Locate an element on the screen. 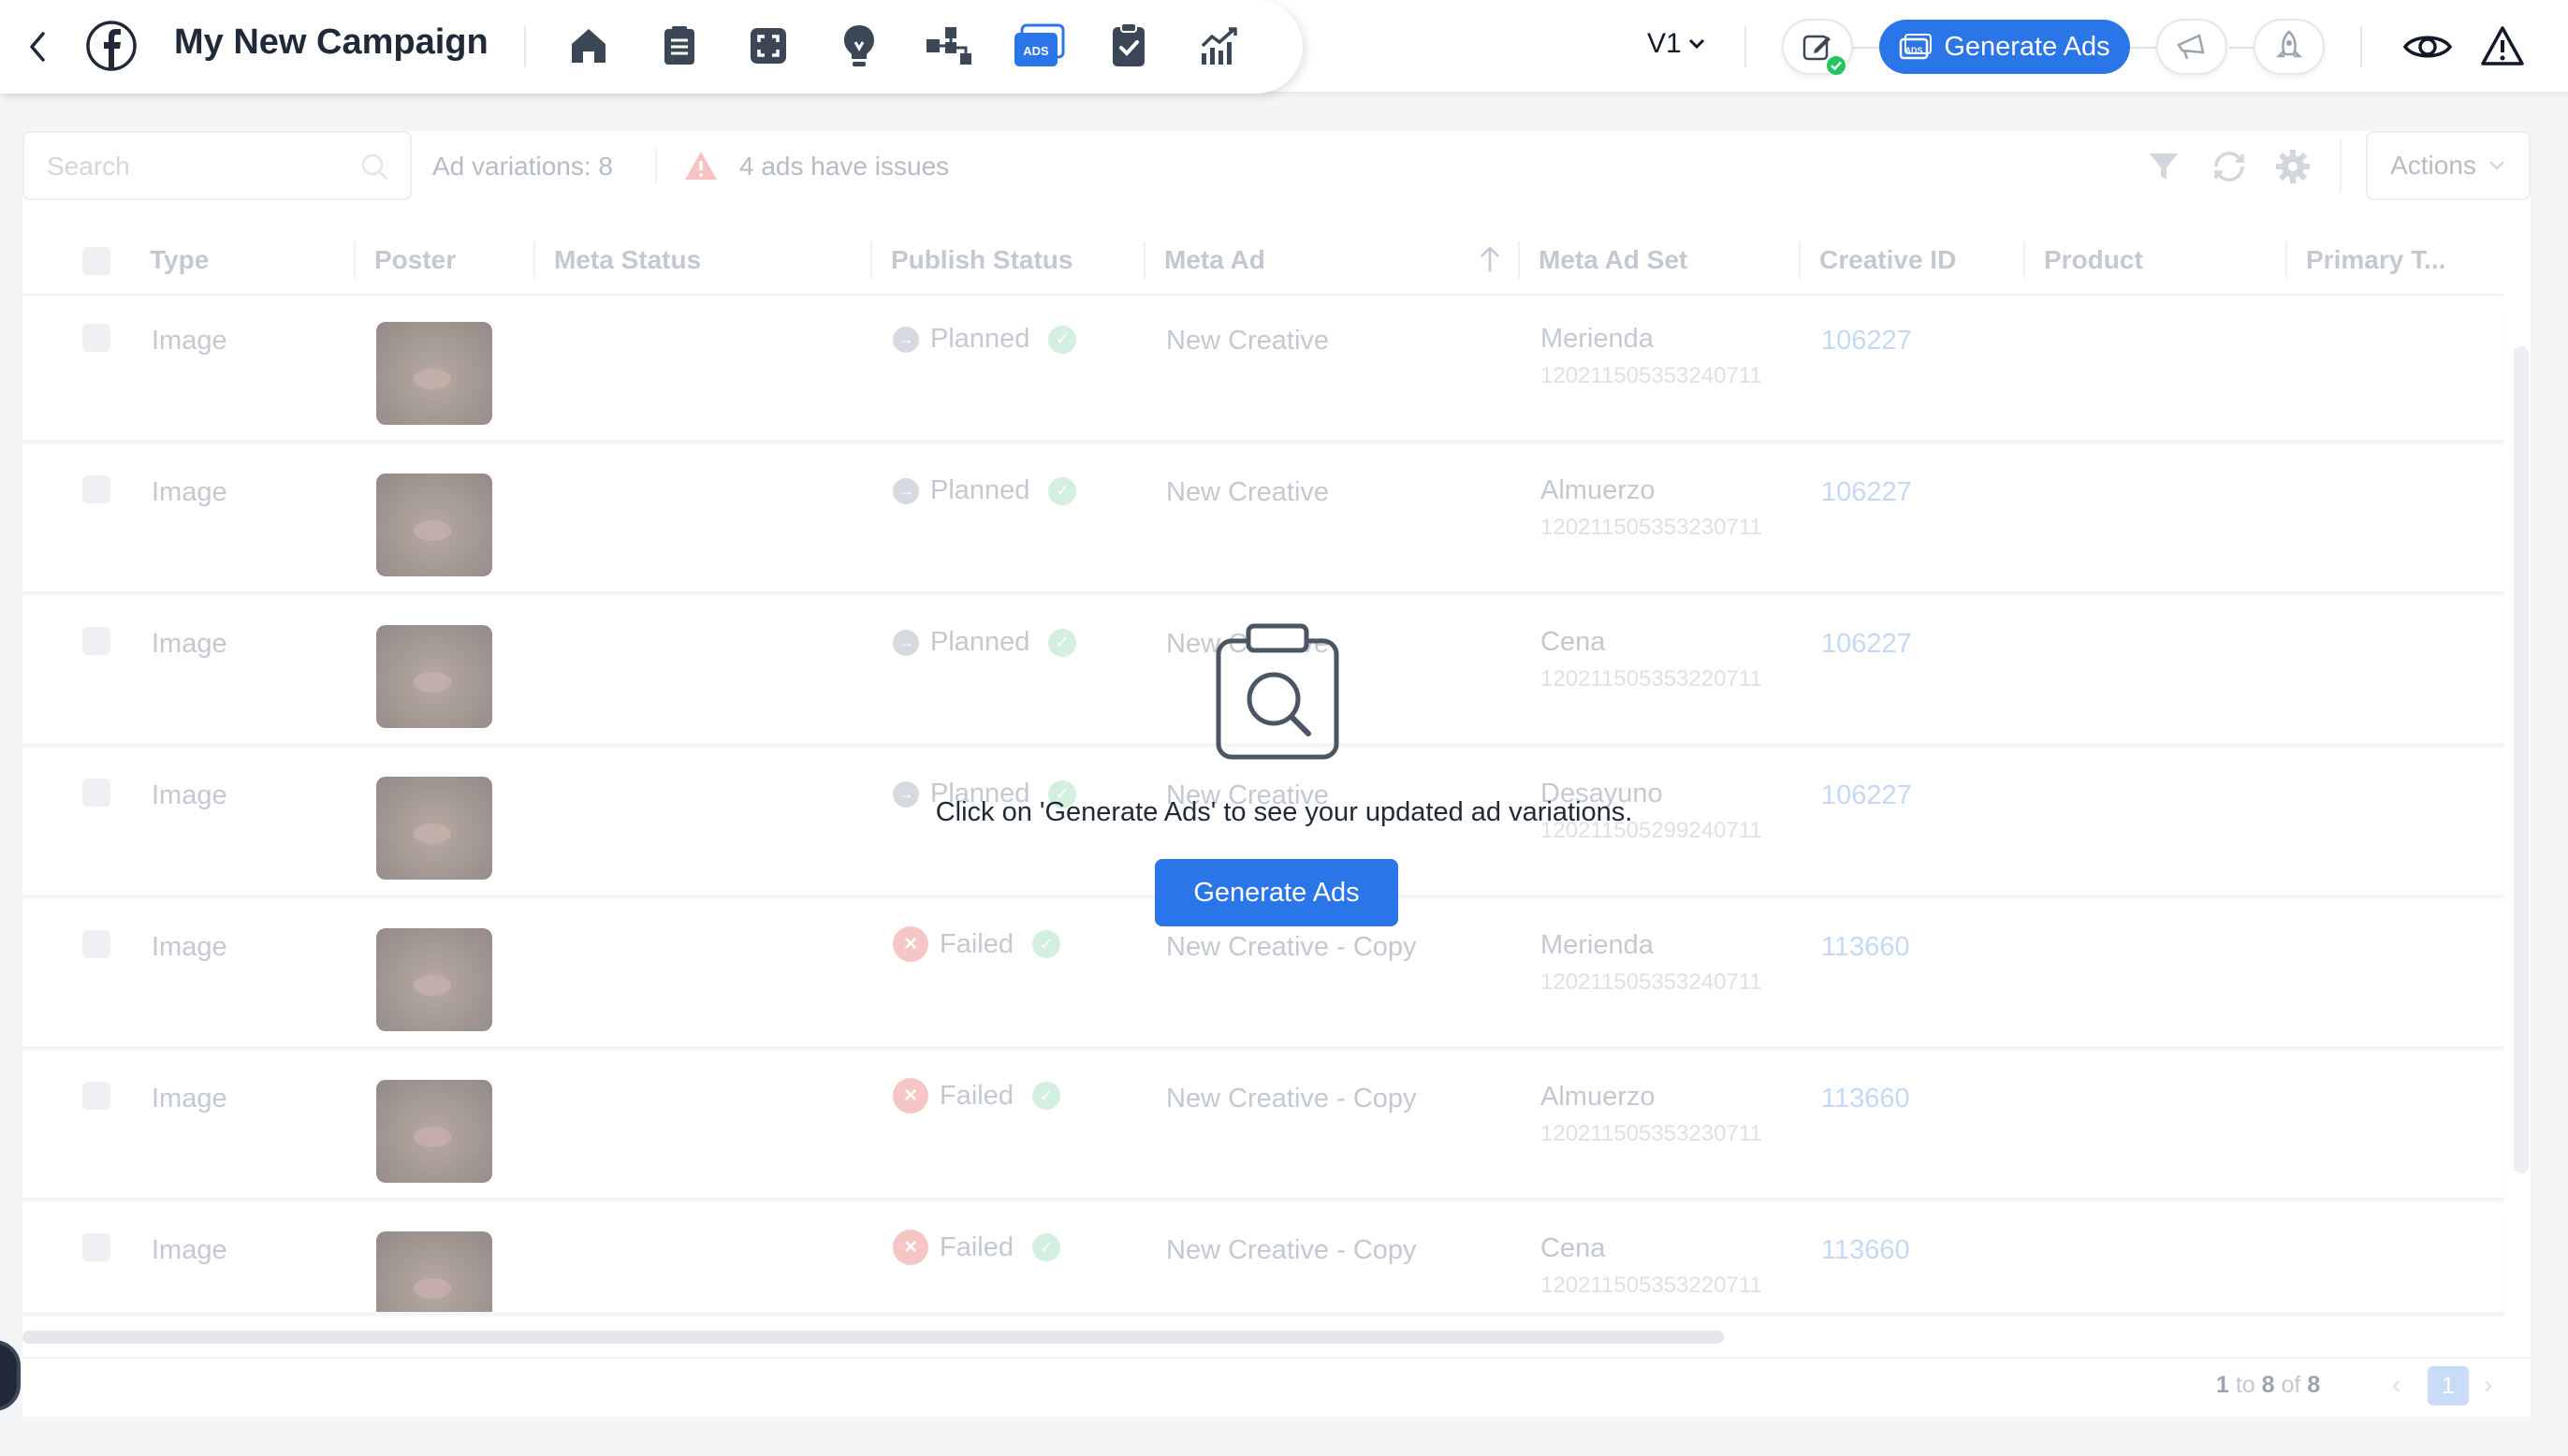  generate-ads-label: Generate Ads is located at coordinates (2027, 47).